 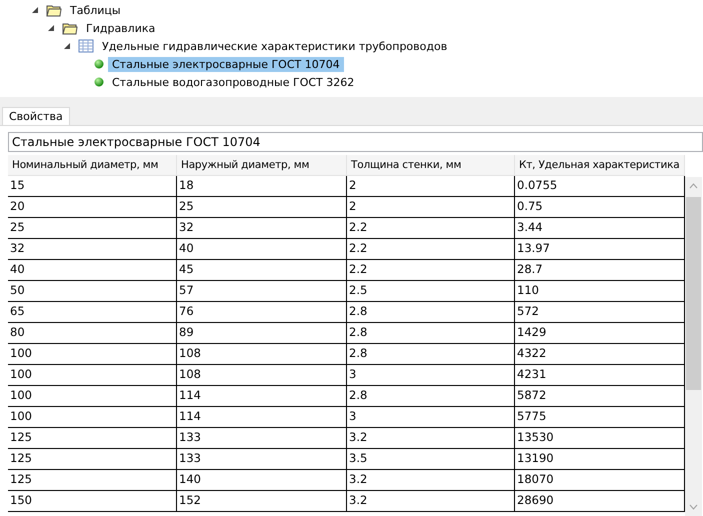 I want to click on table-cell: 80, so click(x=92, y=333).